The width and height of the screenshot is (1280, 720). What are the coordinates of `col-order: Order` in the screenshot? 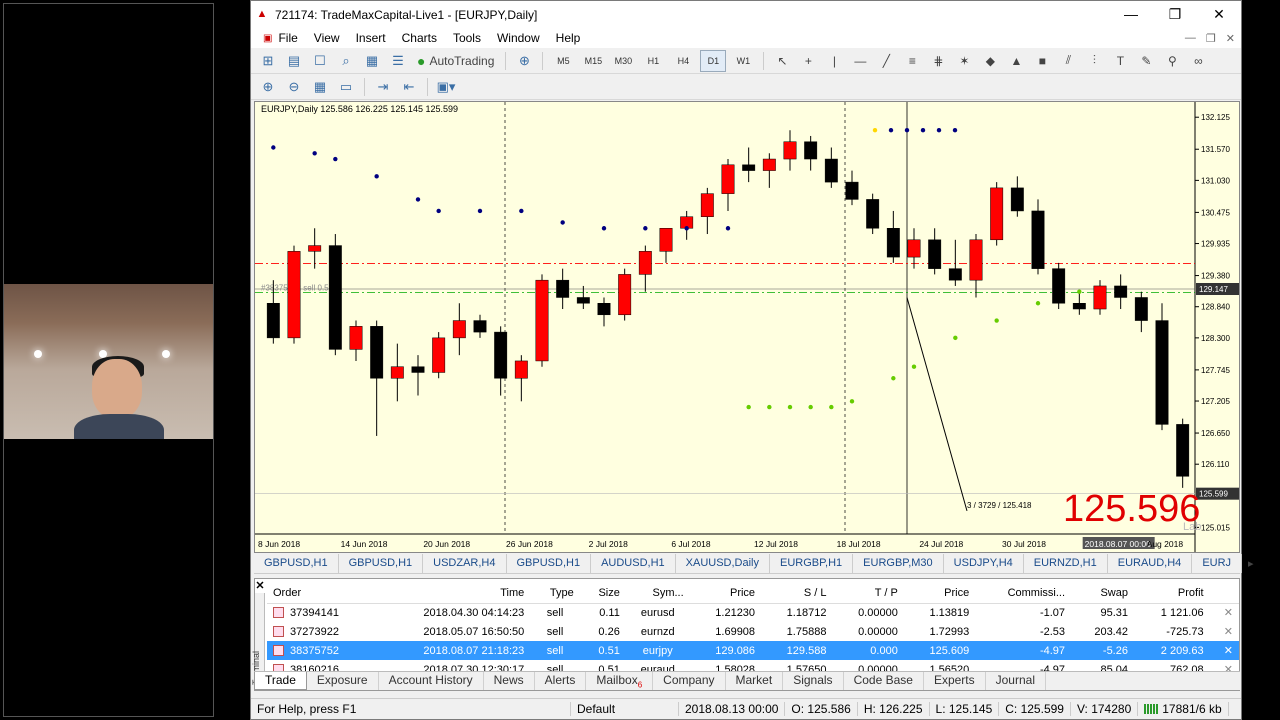 It's located at (321, 593).